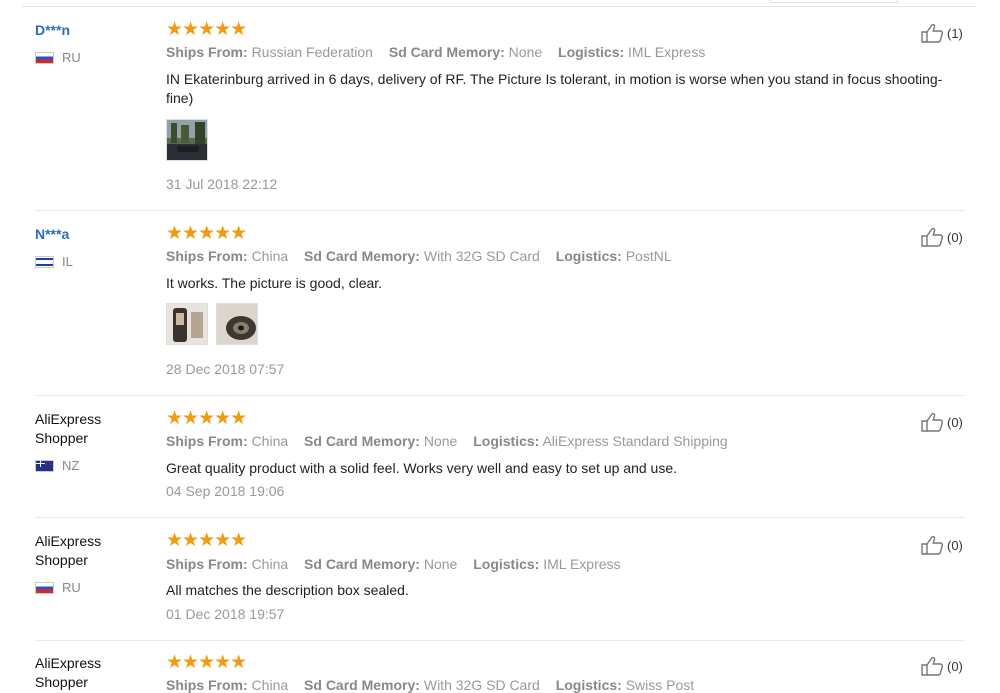 This screenshot has width=1000, height=693. What do you see at coordinates (57, 465) in the screenshot?
I see `reviewer-country: NZ` at bounding box center [57, 465].